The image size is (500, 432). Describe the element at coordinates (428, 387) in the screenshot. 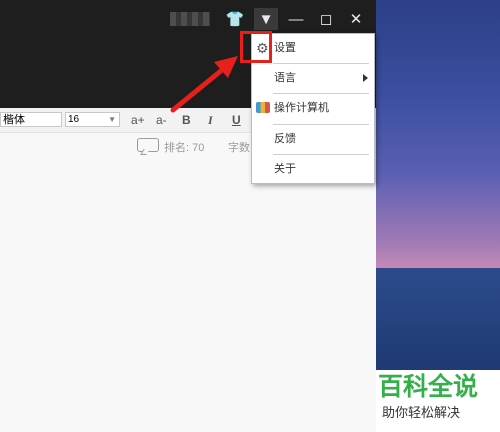

I see `watermark-title: 百科全说` at that location.